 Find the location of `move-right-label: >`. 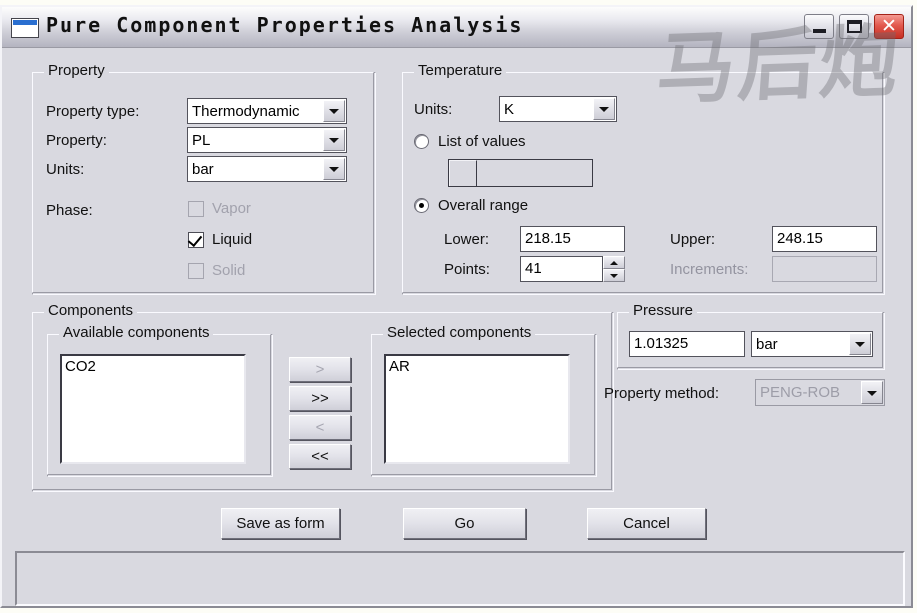

move-right-label: > is located at coordinates (320, 369).